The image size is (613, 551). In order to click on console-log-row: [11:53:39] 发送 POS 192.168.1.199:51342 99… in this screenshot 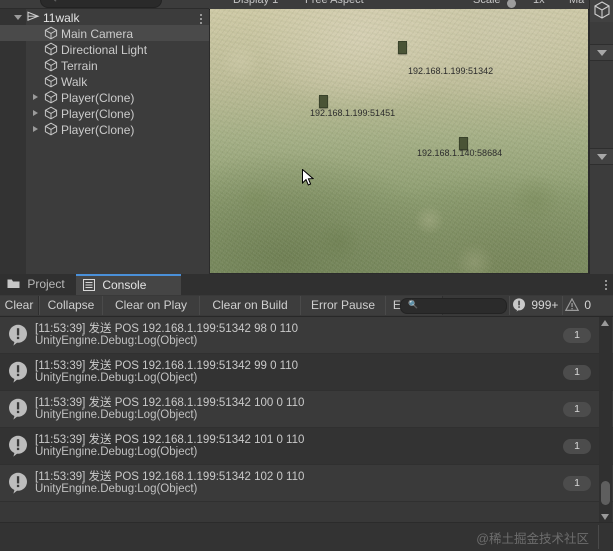, I will do `click(306, 372)`.